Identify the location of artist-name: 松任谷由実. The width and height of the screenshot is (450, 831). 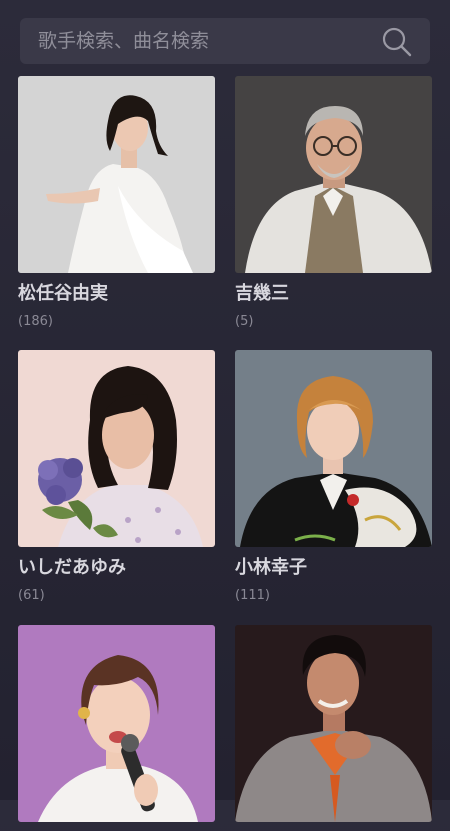
(63, 293).